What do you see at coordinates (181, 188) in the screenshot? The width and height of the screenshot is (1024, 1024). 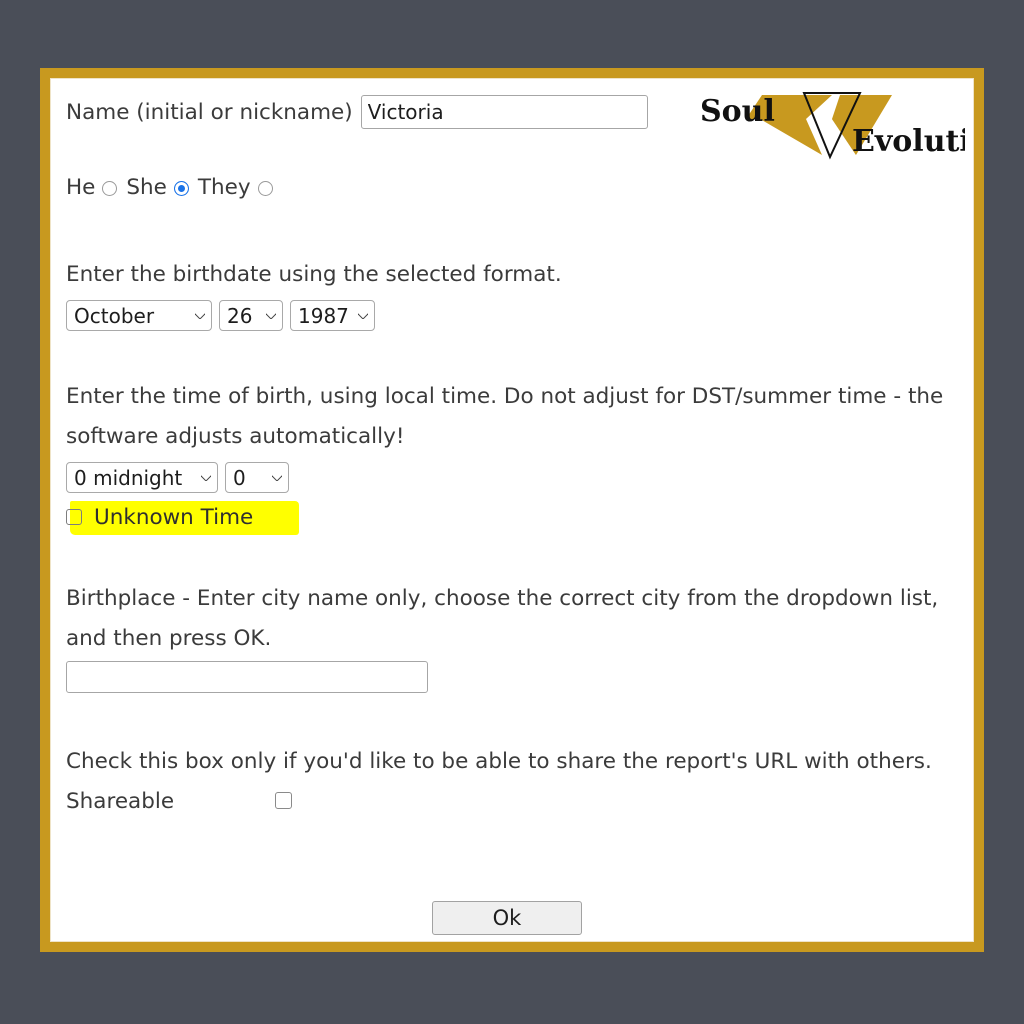 I see `radio-she` at bounding box center [181, 188].